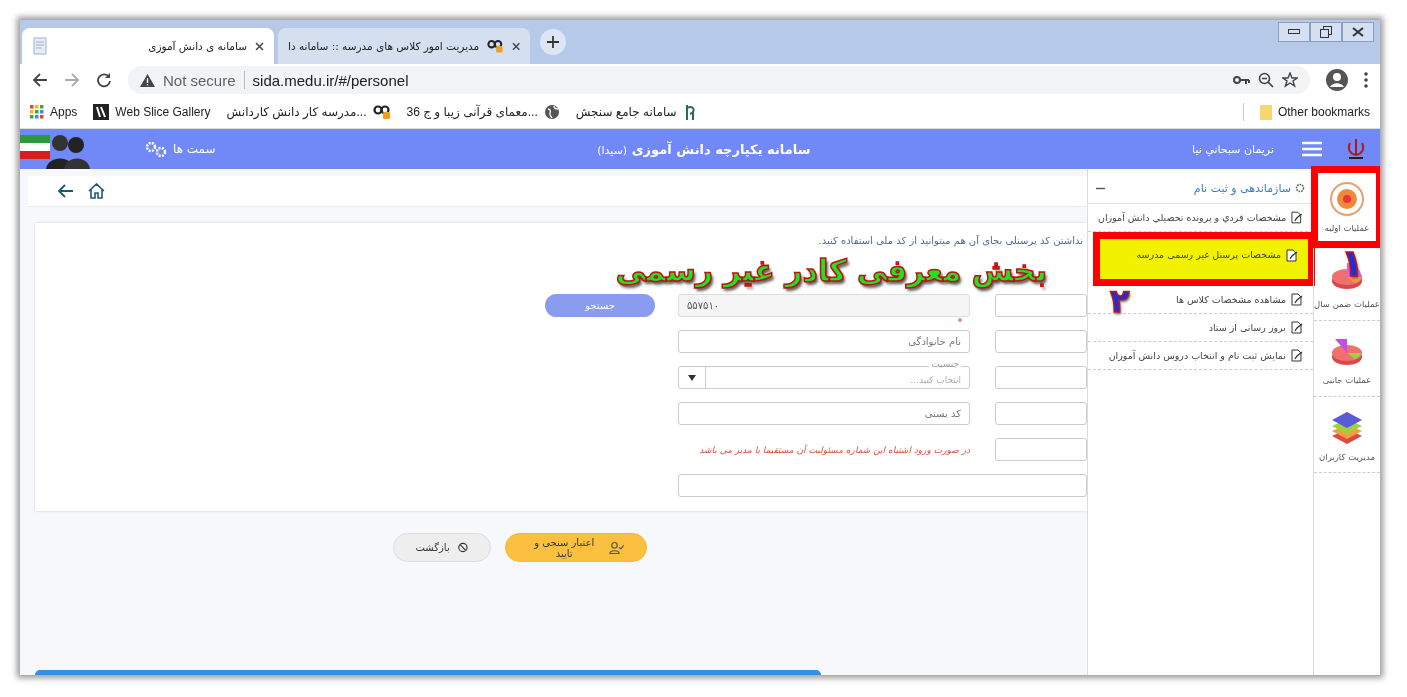  What do you see at coordinates (1266, 80) in the screenshot?
I see `zoom-out-icon` at bounding box center [1266, 80].